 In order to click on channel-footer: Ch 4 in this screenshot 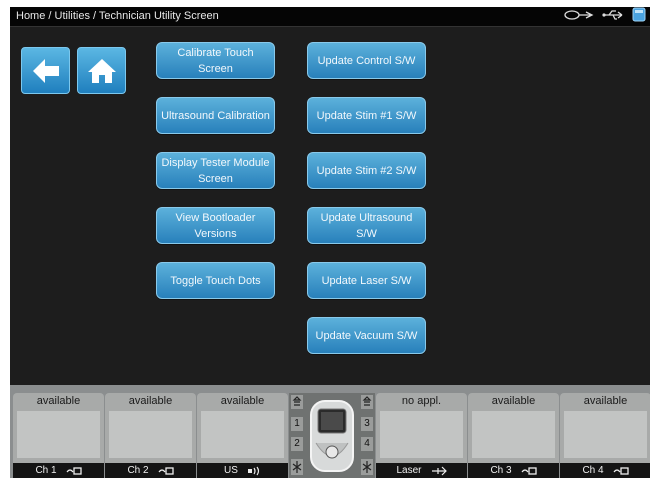, I will do `click(605, 470)`.